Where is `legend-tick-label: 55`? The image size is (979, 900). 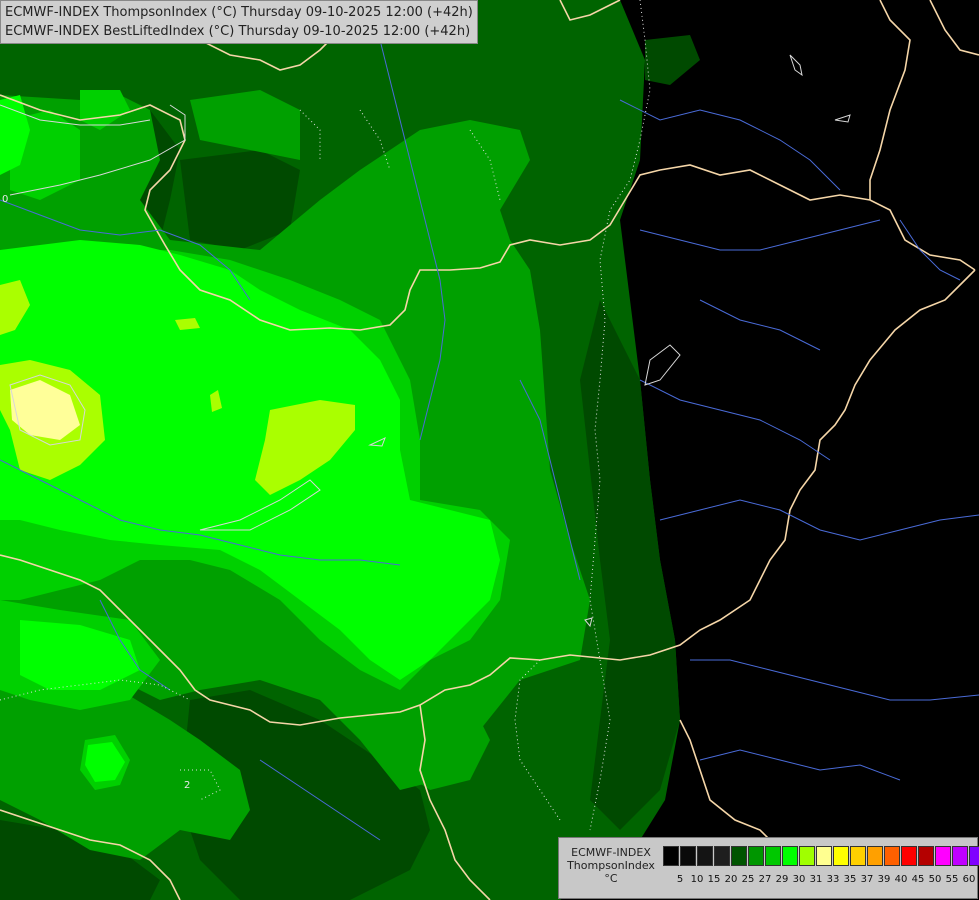
legend-tick-label: 55 is located at coordinates (952, 879).